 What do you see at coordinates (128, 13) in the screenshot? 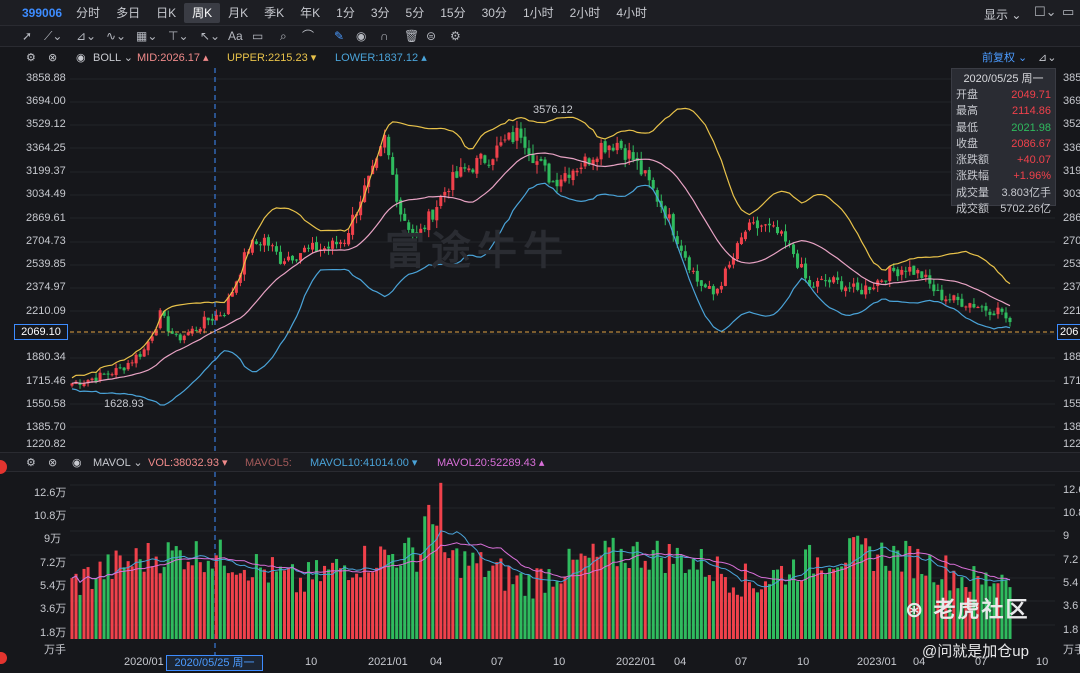
I see `period-multiday: 多日` at bounding box center [128, 13].